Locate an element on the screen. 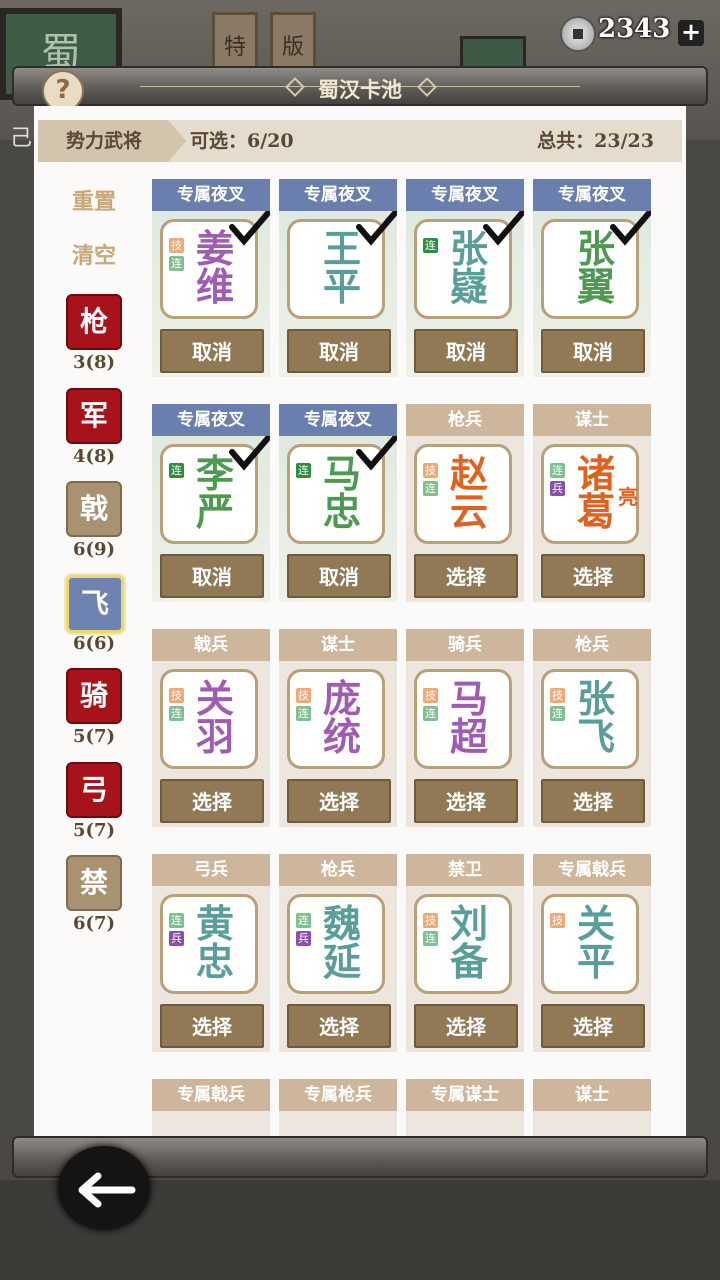 This screenshot has width=720, height=1280. back-button is located at coordinates (104, 1188).